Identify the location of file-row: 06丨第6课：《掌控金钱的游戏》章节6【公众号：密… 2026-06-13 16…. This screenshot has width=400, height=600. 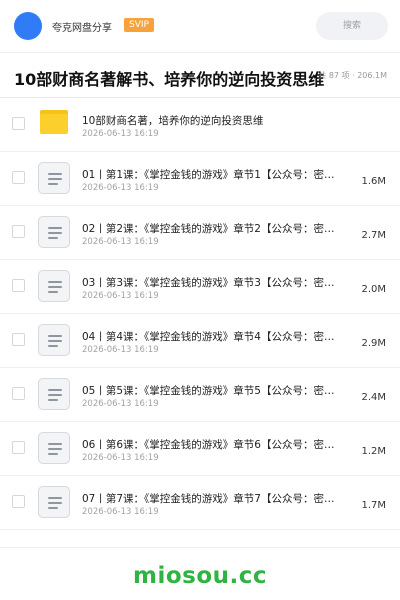
(200, 449).